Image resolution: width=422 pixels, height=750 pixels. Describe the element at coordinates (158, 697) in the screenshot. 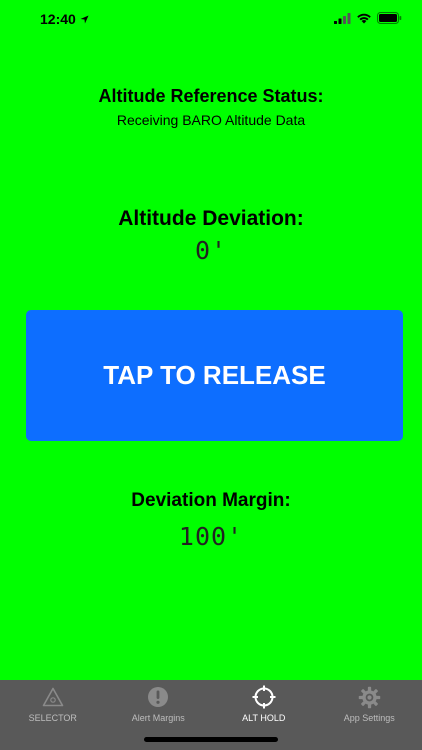

I see `alert-icon` at that location.